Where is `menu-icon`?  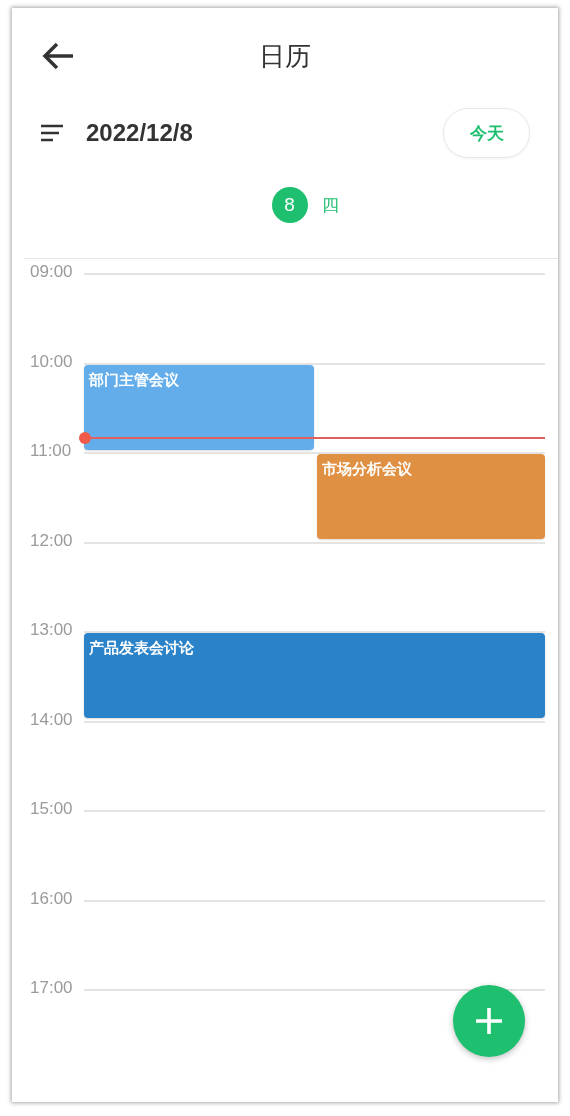 menu-icon is located at coordinates (52, 133).